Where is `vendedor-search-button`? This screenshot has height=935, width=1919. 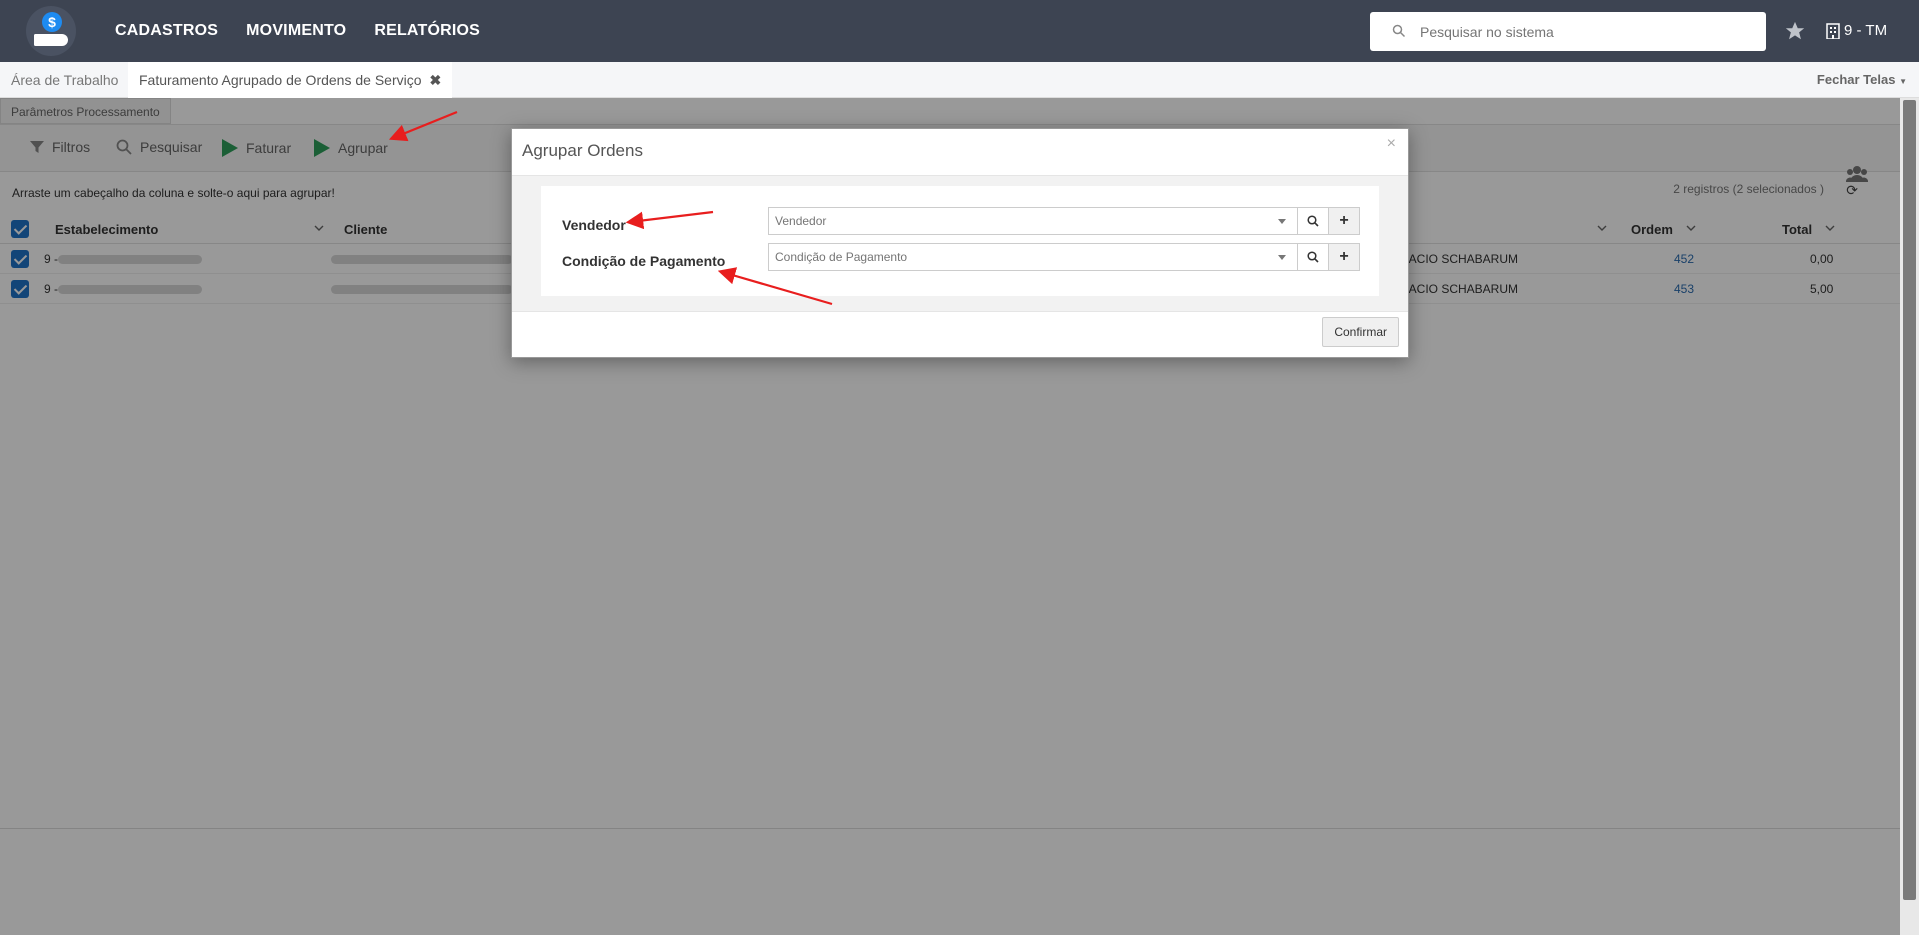 vendedor-search-button is located at coordinates (1313, 221).